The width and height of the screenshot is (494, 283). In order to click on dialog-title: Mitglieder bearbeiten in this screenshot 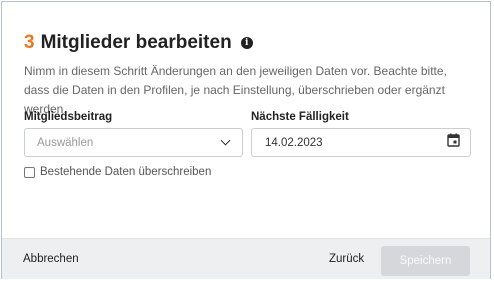, I will do `click(136, 42)`.